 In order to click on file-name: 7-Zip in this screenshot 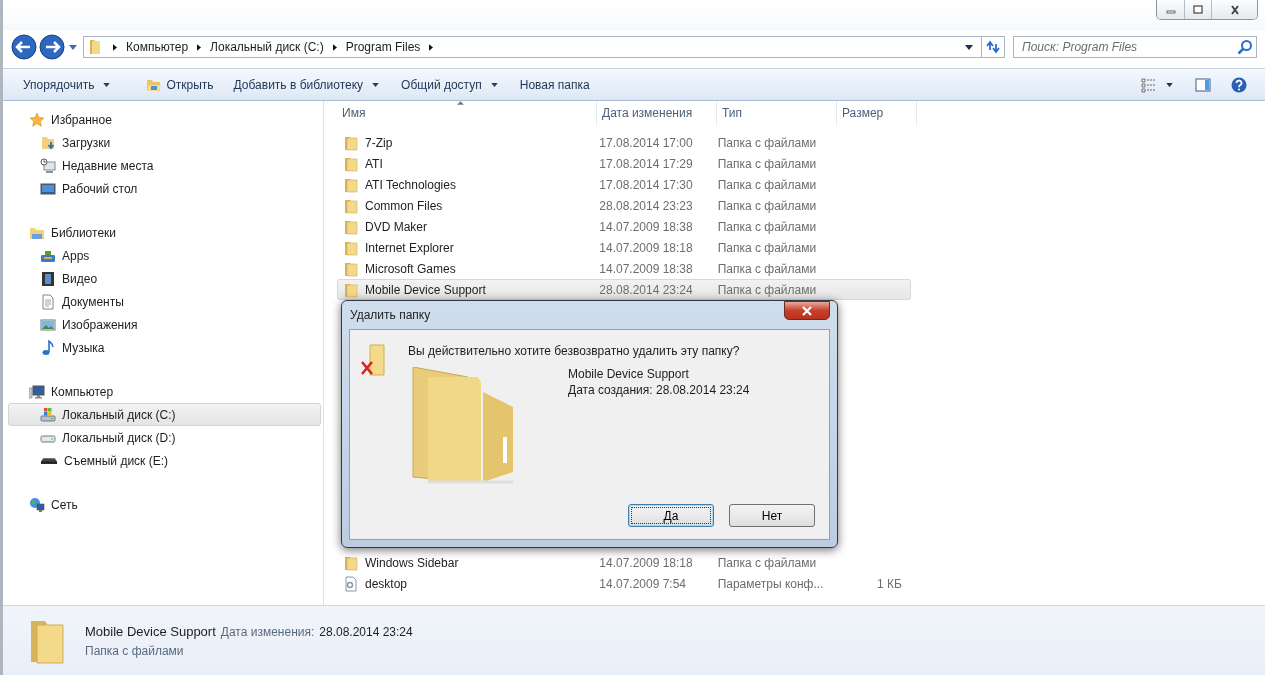, I will do `click(379, 142)`.